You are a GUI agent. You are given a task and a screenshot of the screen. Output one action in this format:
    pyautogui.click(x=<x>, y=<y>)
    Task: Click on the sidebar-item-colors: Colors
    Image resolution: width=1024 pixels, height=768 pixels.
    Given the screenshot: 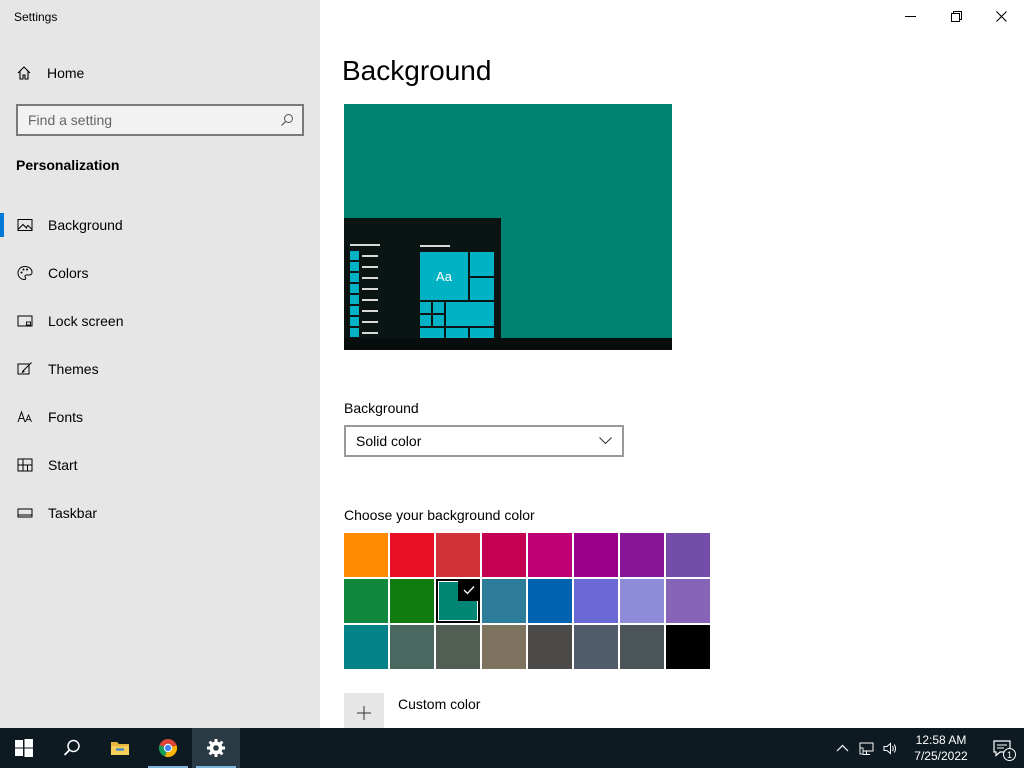 What is the action you would take?
    pyautogui.click(x=160, y=273)
    